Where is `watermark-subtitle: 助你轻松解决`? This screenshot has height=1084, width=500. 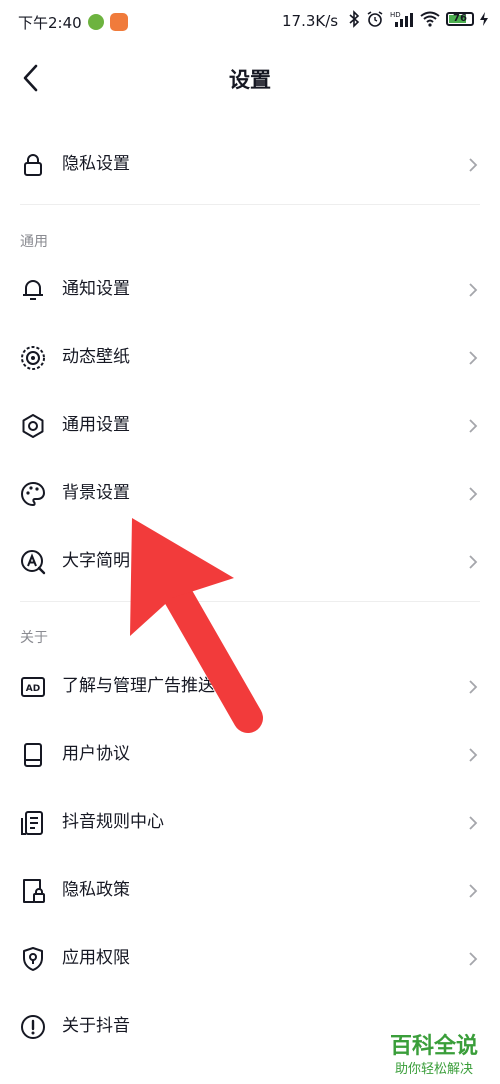 watermark-subtitle: 助你轻松解决 is located at coordinates (433, 1069).